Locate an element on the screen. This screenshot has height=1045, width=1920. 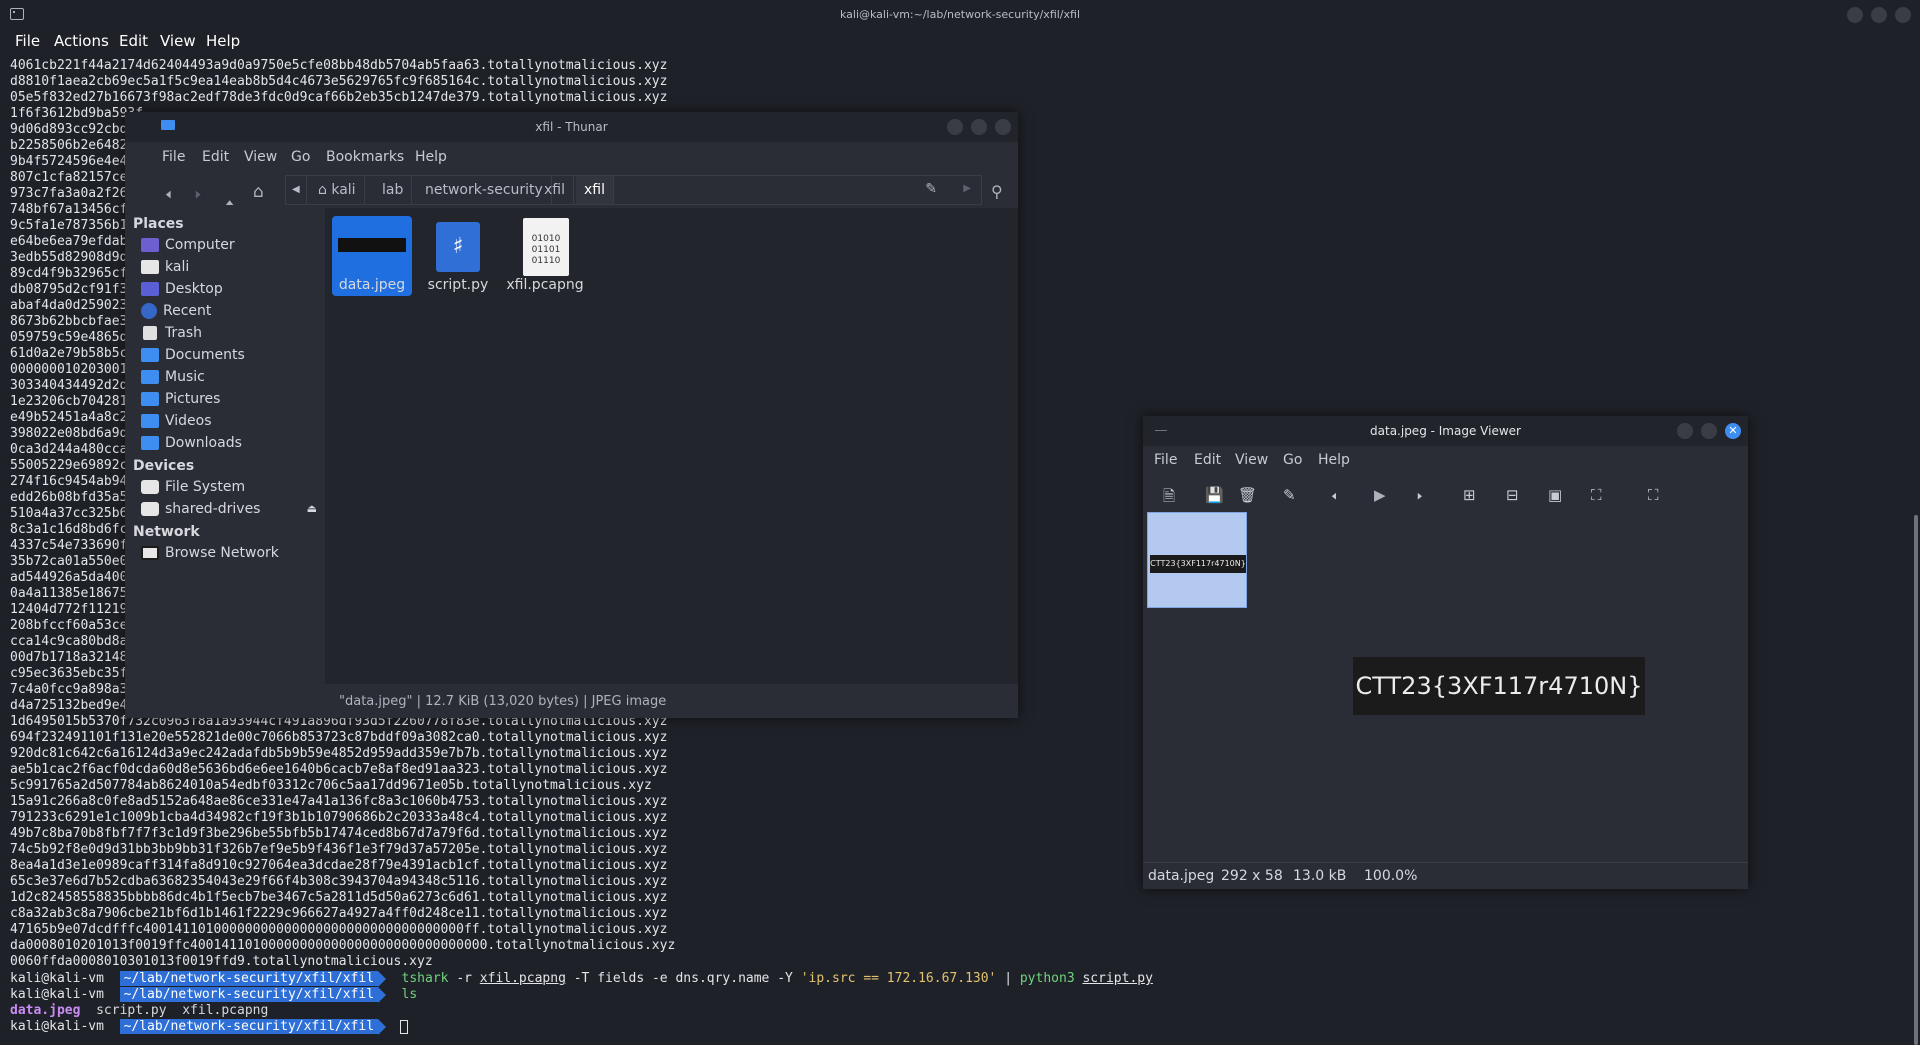
thunar-menu-go: Go is located at coordinates (300, 157).